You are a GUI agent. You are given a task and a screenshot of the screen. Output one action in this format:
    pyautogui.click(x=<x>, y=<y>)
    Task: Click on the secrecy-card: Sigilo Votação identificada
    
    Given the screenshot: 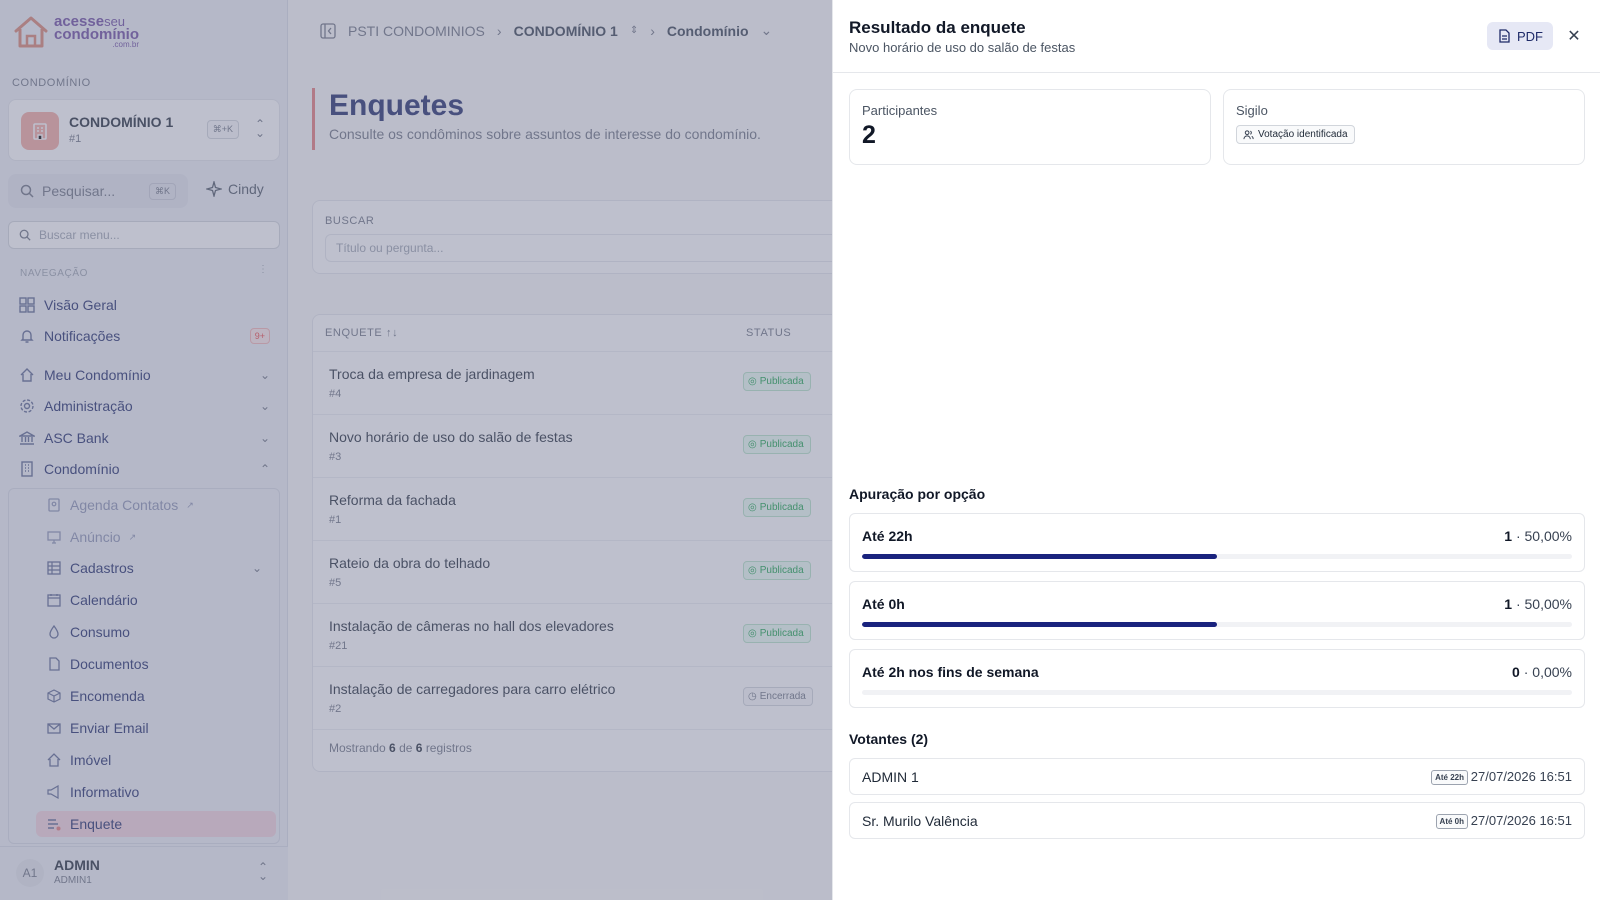 What is the action you would take?
    pyautogui.click(x=1404, y=127)
    